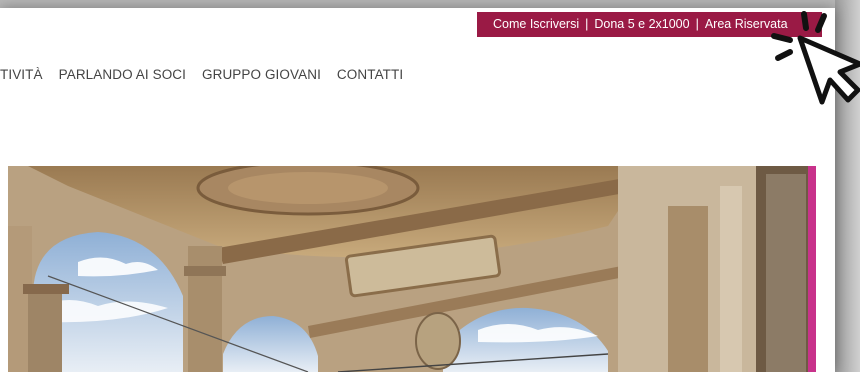 Image resolution: width=860 pixels, height=372 pixels. I want to click on nav-item-parlando-ai-soci: PARLANDO AI SOCI, so click(122, 74).